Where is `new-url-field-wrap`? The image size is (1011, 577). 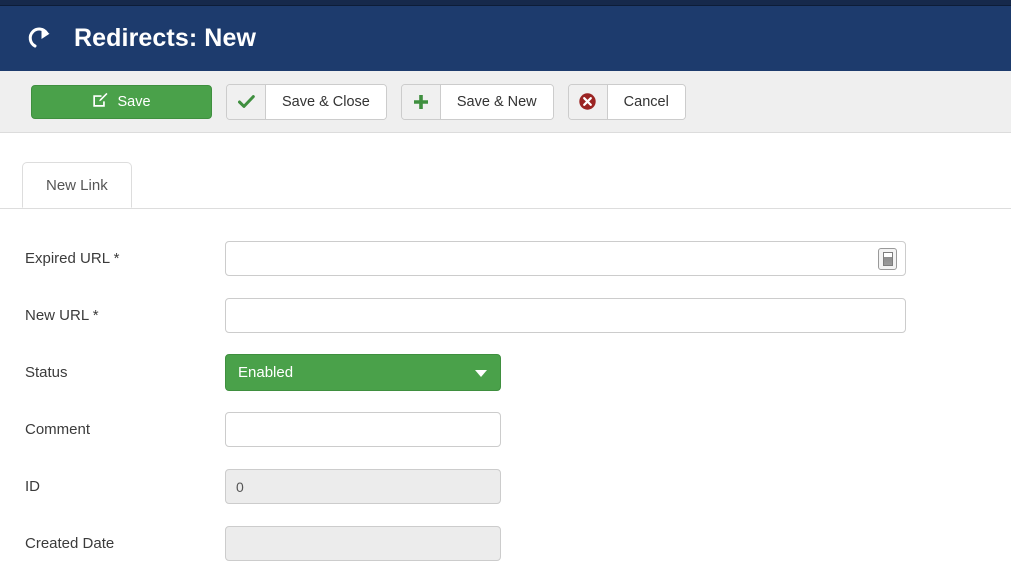 new-url-field-wrap is located at coordinates (565, 315).